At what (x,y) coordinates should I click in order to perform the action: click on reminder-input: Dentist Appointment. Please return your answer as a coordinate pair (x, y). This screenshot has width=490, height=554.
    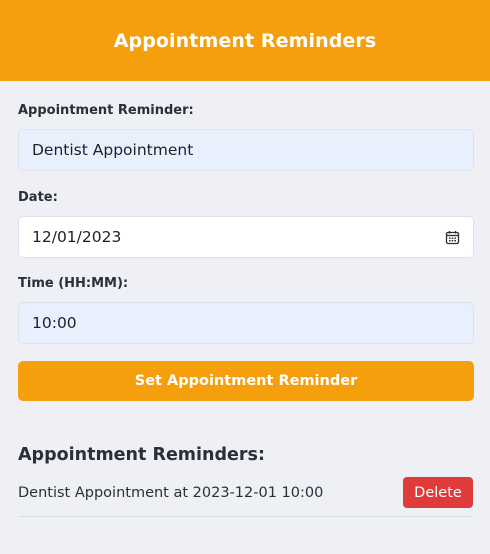
    Looking at the image, I should click on (246, 150).